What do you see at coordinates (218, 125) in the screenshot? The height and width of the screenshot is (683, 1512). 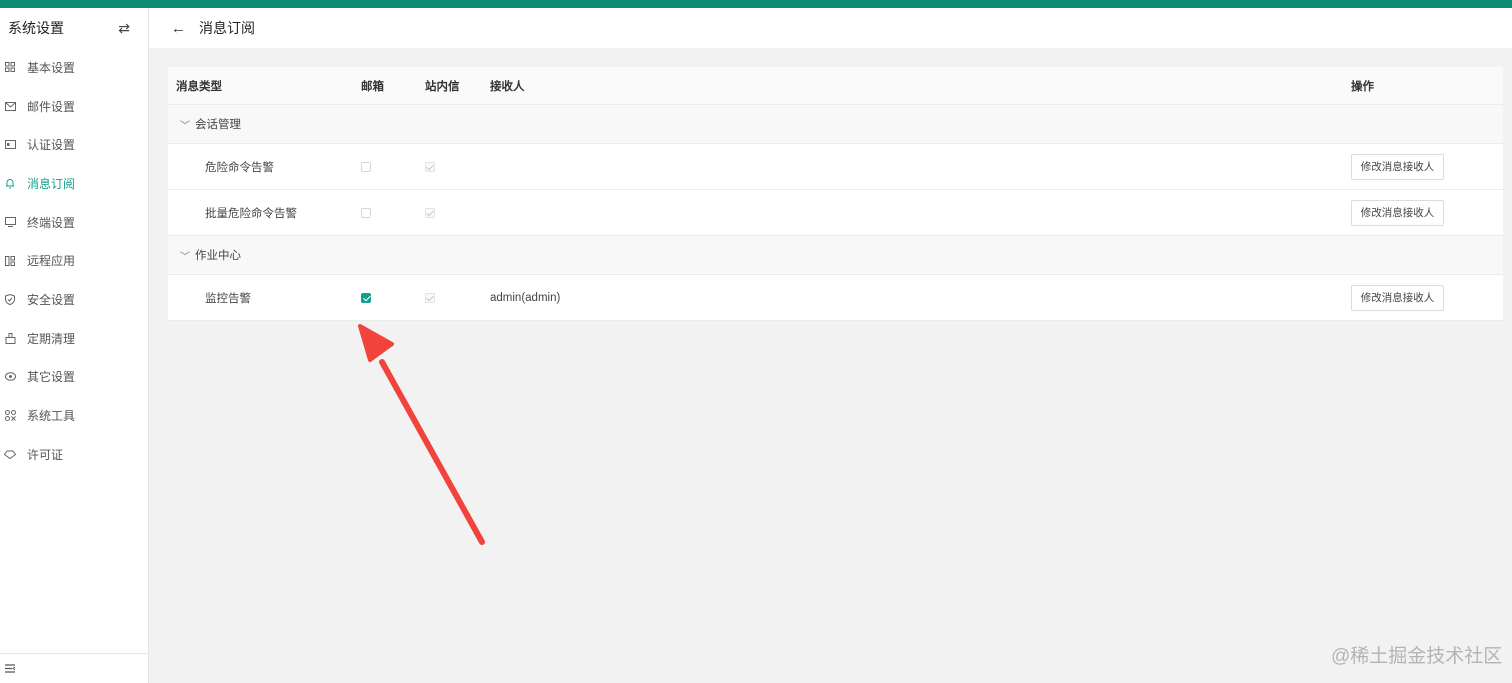 I see `group-name: 会话管理` at bounding box center [218, 125].